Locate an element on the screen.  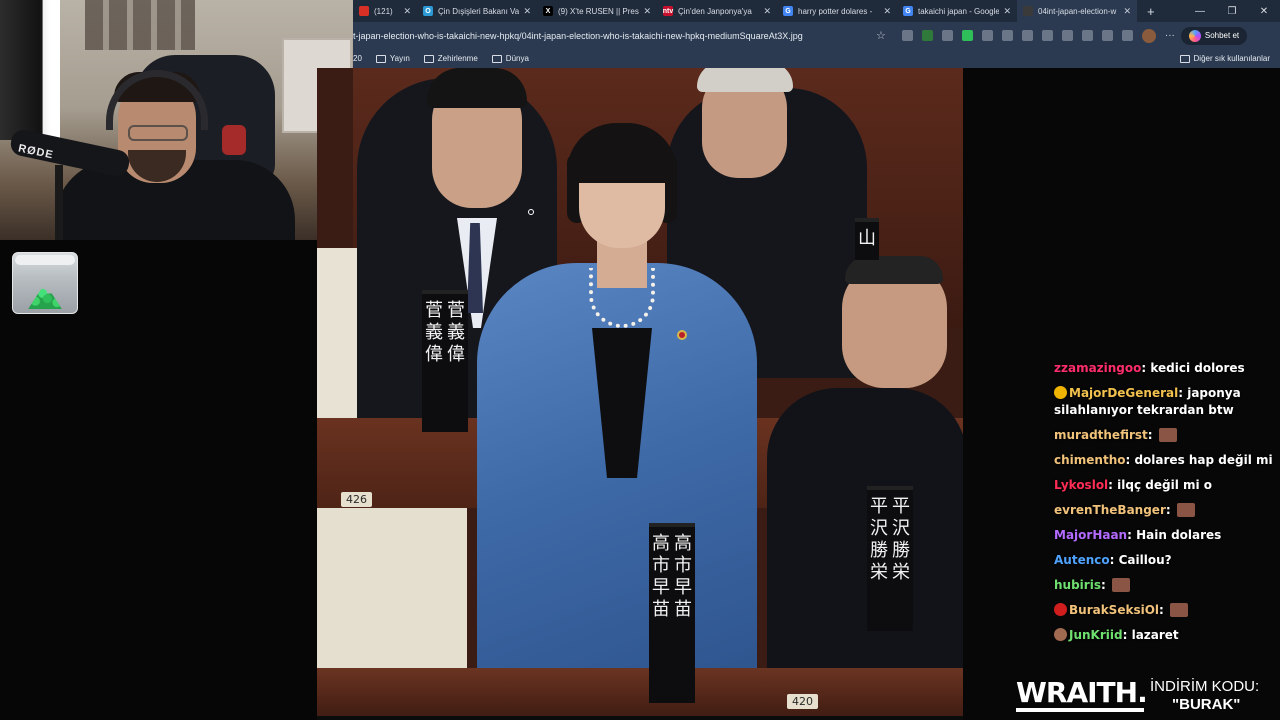
new-tab-icon: + is located at coordinates (1151, 11).